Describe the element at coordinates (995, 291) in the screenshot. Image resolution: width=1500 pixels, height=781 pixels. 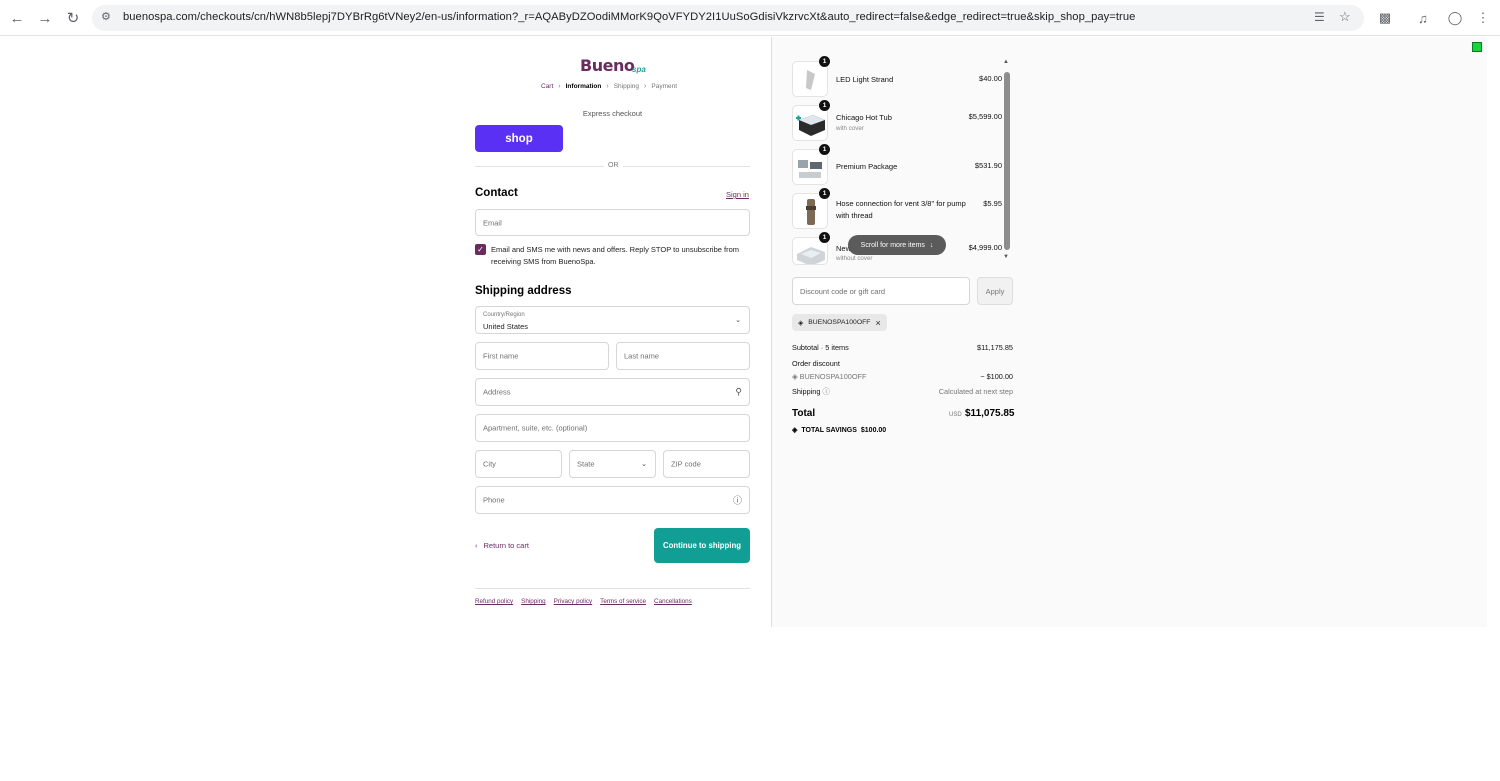
I see `apply-button: Apply` at that location.